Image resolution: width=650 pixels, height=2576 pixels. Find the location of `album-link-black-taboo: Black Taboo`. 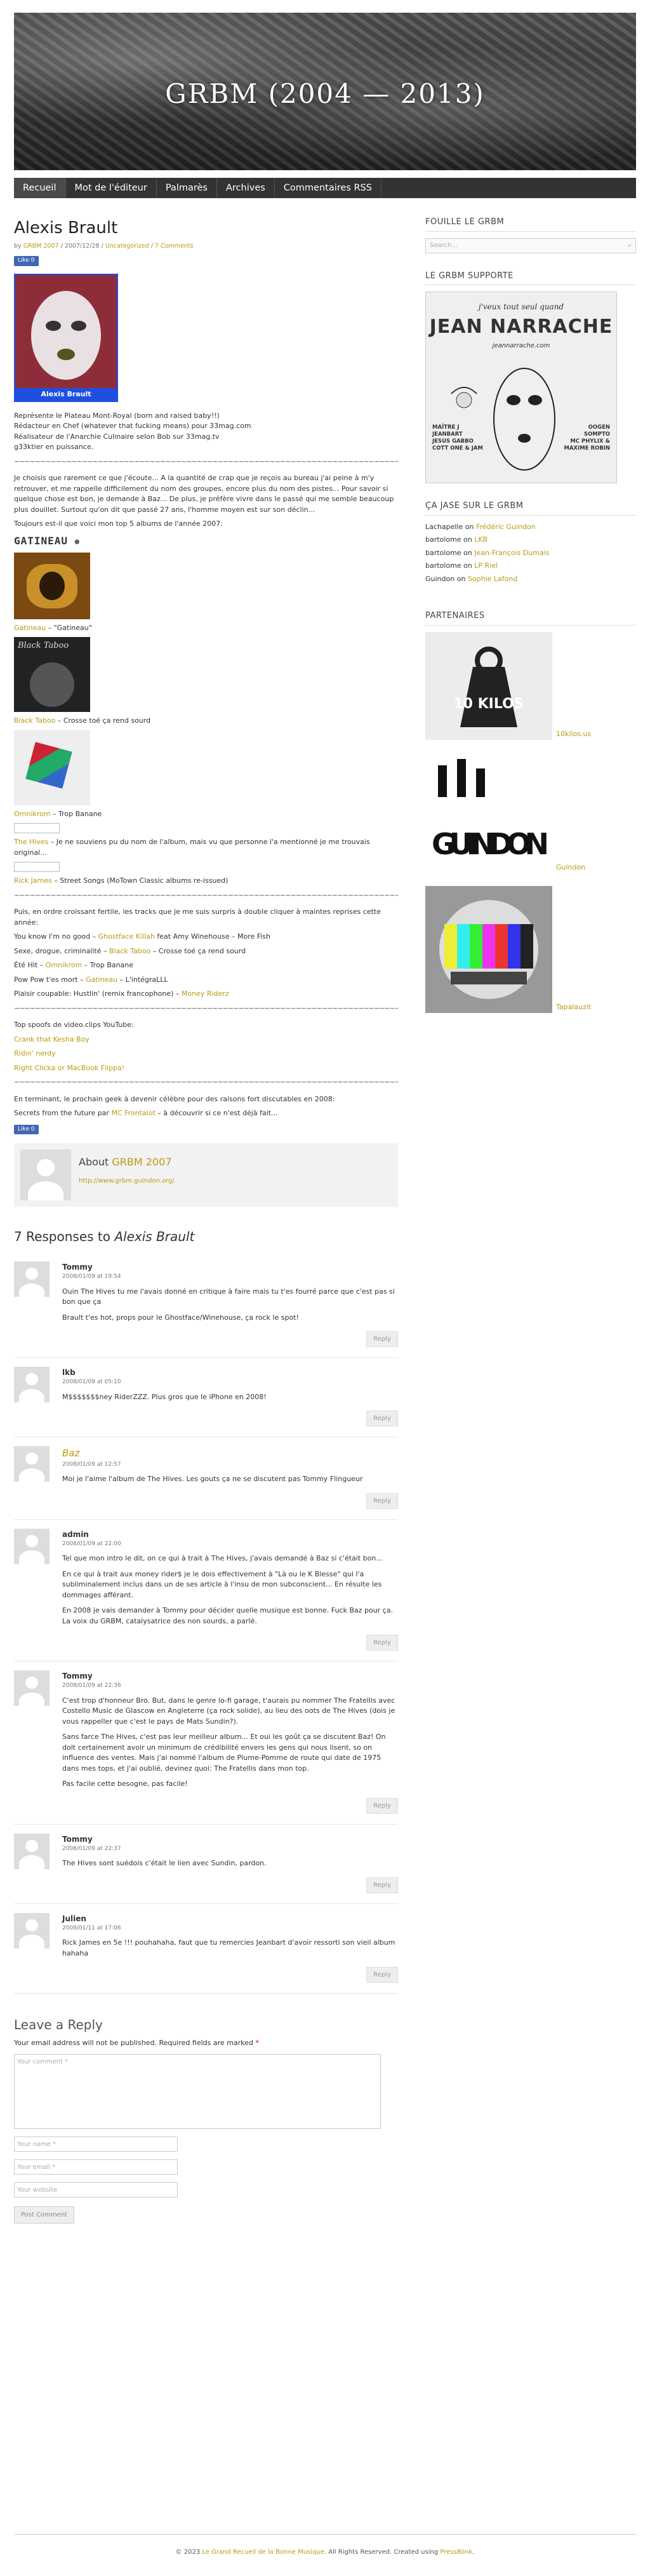

album-link-black-taboo: Black Taboo is located at coordinates (34, 720).